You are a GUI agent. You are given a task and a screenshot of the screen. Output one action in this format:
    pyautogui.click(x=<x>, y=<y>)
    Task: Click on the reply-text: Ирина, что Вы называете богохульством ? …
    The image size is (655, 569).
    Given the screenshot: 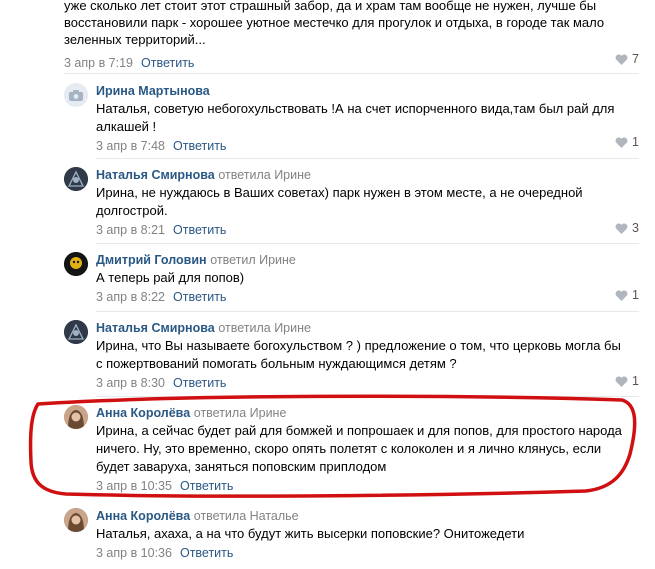 What is the action you would take?
    pyautogui.click(x=358, y=354)
    